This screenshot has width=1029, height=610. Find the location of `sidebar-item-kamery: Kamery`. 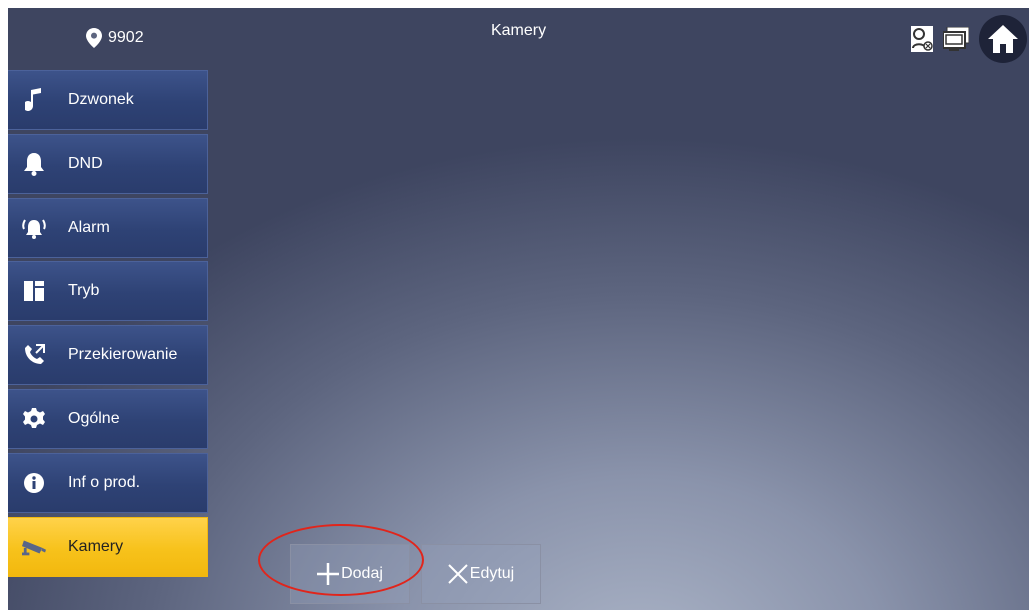

sidebar-item-kamery: Kamery is located at coordinates (108, 546).